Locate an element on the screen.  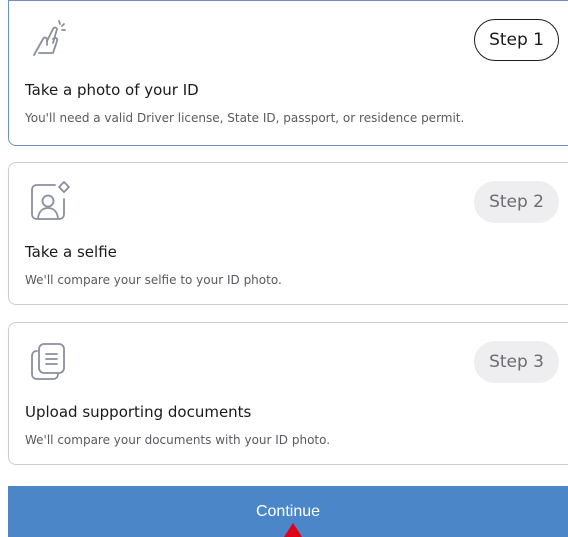
step-title: Take a selfie is located at coordinates (71, 252).